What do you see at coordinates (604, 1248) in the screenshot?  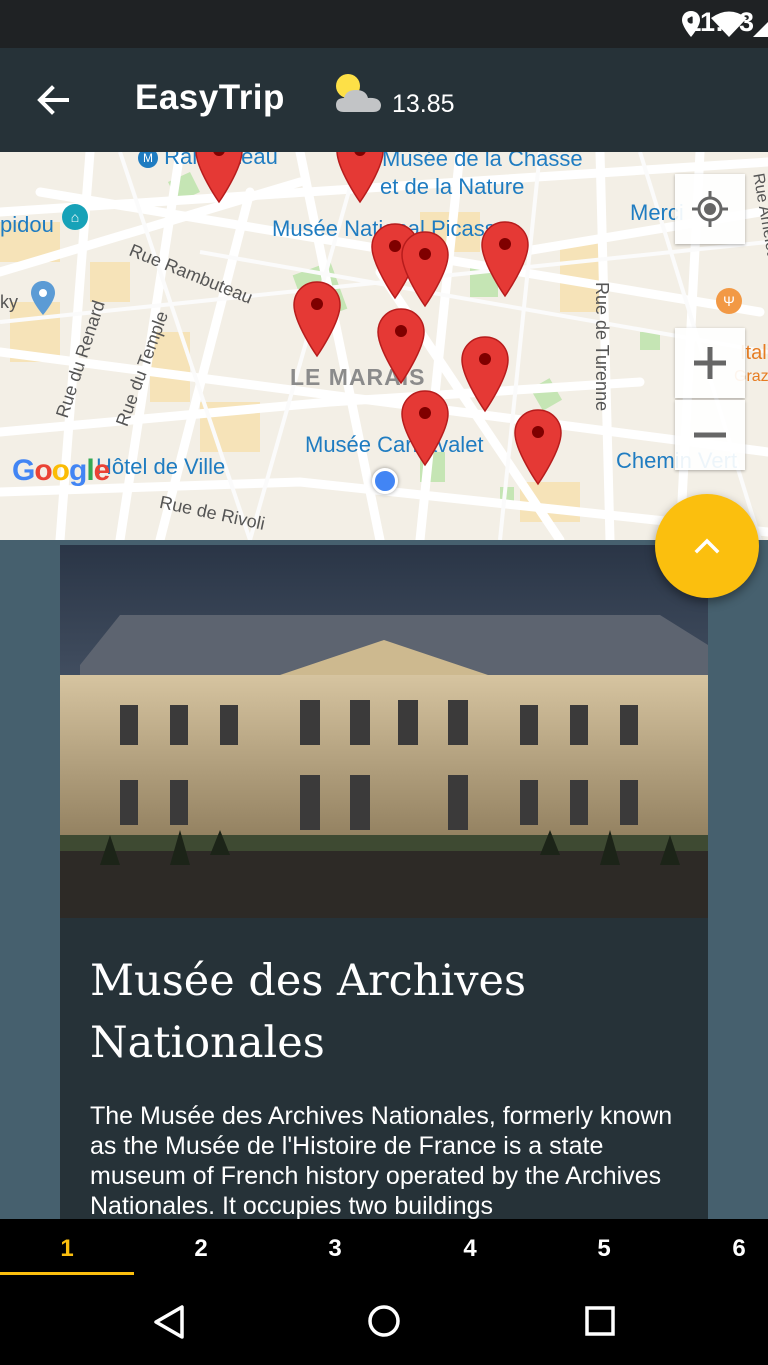 I see `tab-5: 5` at bounding box center [604, 1248].